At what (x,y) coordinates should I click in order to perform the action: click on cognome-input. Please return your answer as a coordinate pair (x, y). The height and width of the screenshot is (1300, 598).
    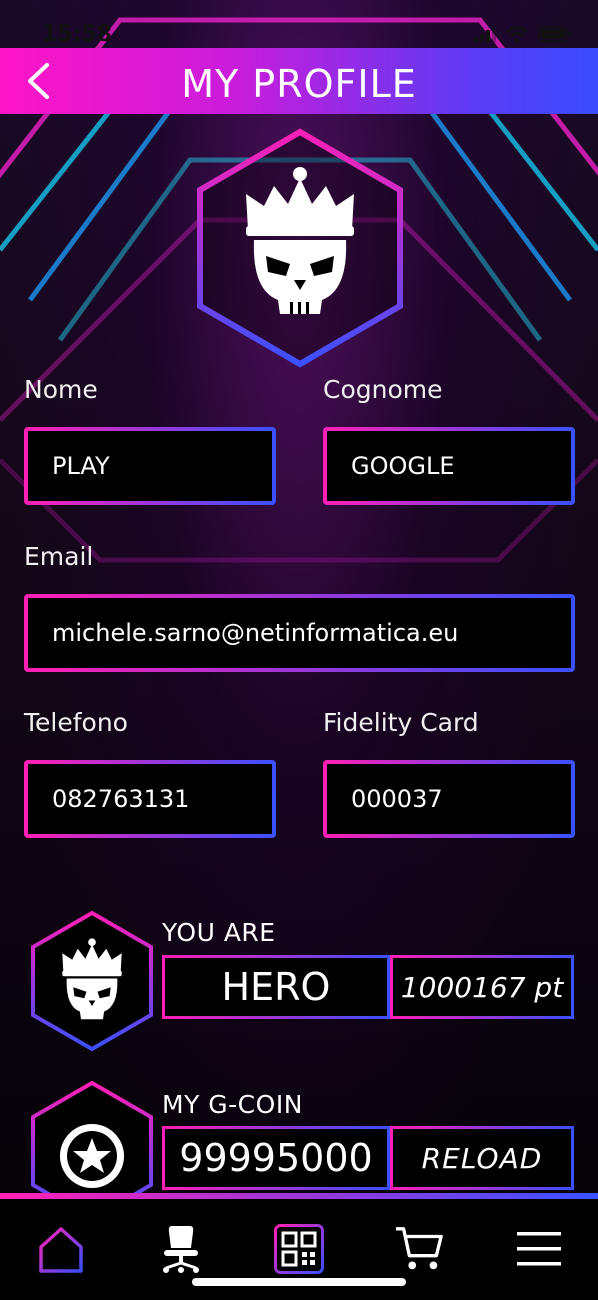
    Looking at the image, I should click on (449, 466).